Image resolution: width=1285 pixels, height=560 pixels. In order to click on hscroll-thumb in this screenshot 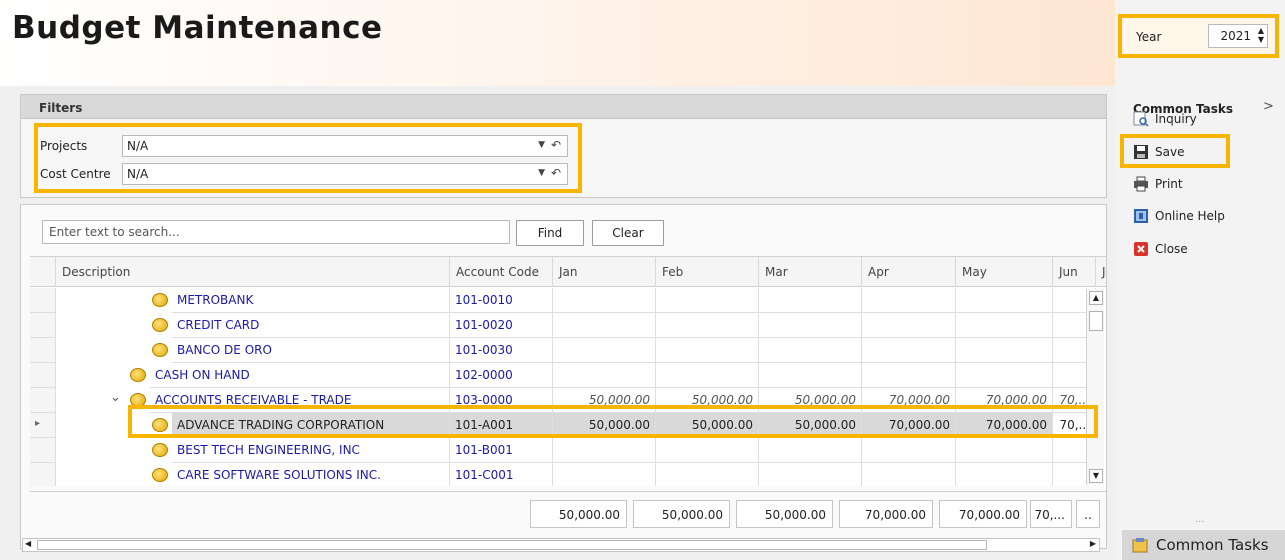, I will do `click(512, 545)`.